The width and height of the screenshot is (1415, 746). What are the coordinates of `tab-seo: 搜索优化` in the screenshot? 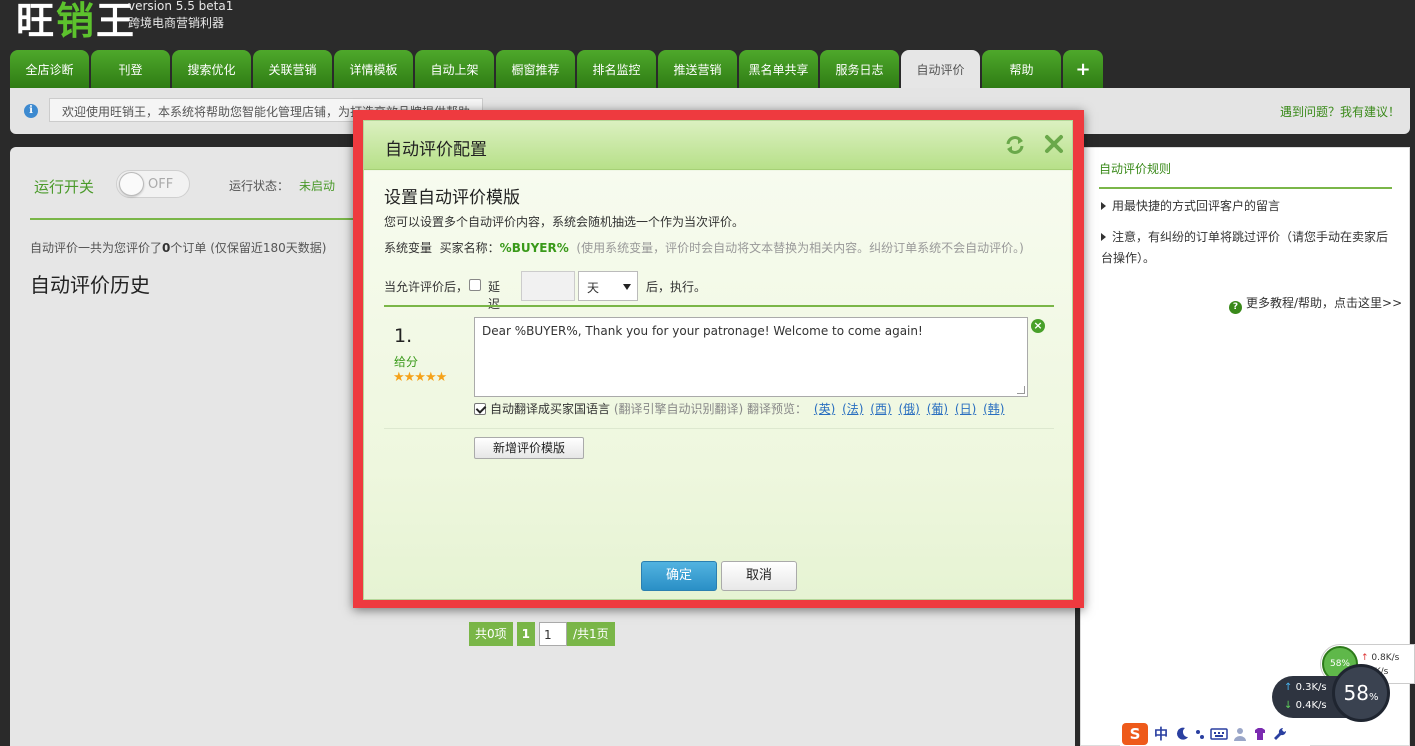 It's located at (211, 69).